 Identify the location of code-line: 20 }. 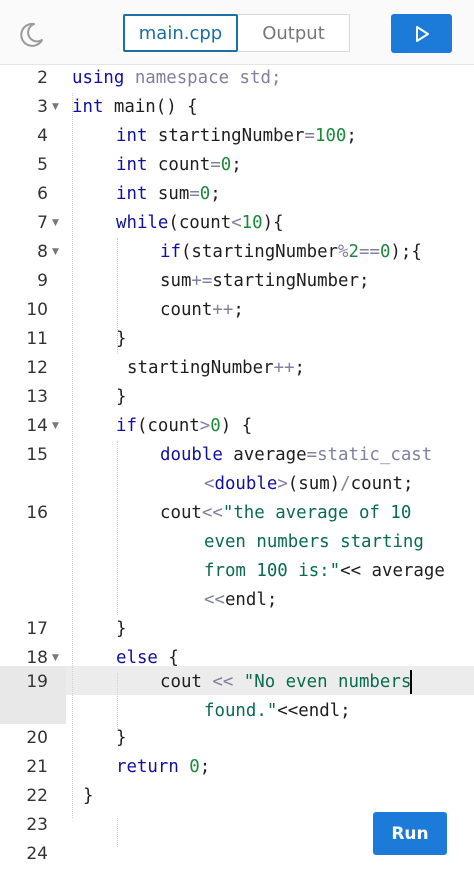
(237, 738).